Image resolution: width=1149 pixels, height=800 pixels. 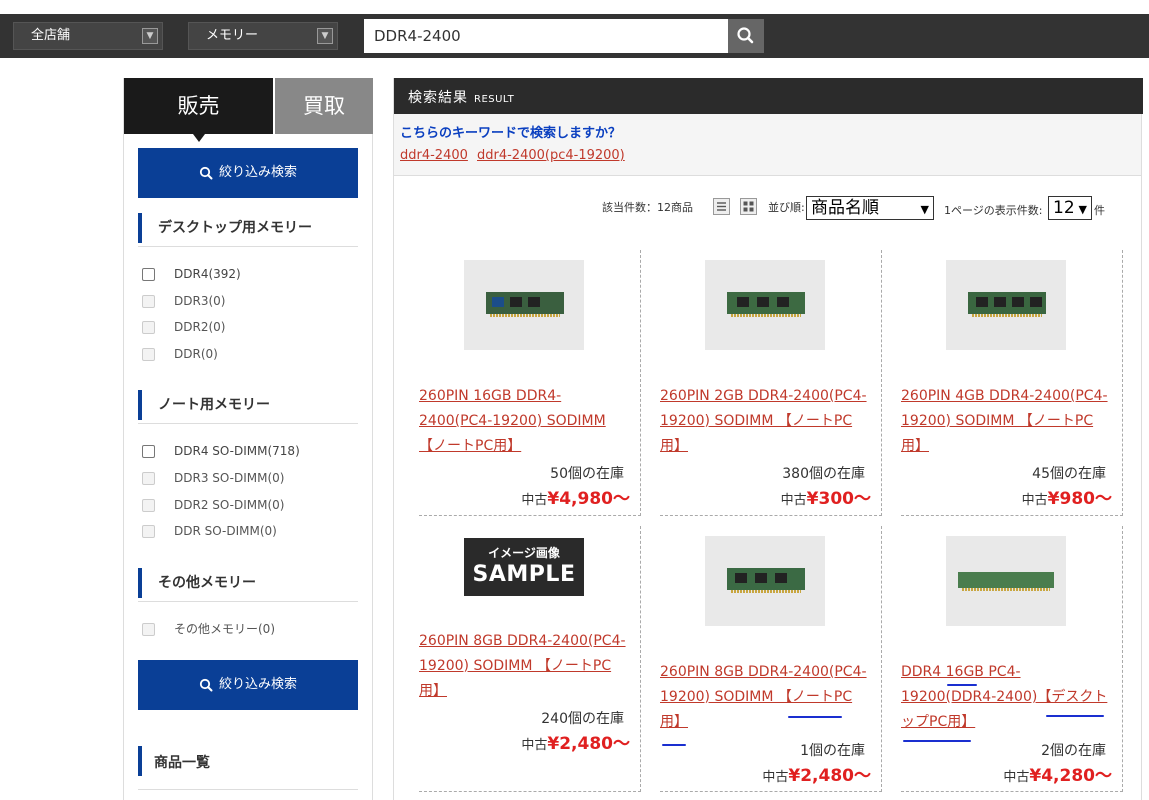 I want to click on list-view-icon, so click(x=721, y=206).